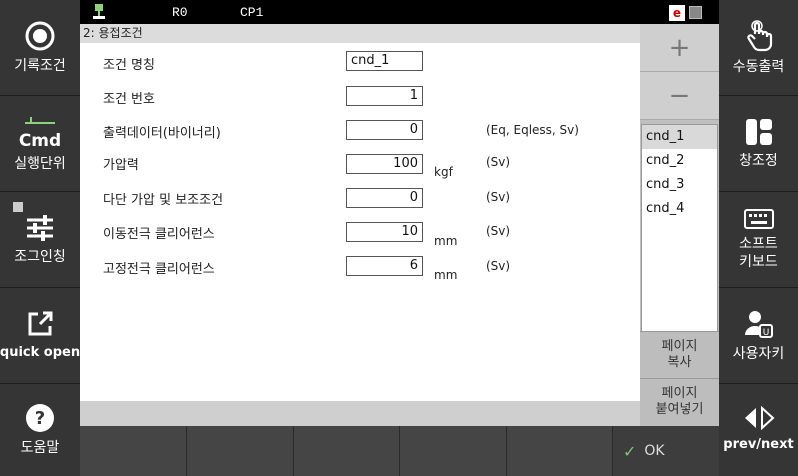 This screenshot has height=476, width=798. What do you see at coordinates (384, 232) in the screenshot?
I see `moving-electrode-field: 10` at bounding box center [384, 232].